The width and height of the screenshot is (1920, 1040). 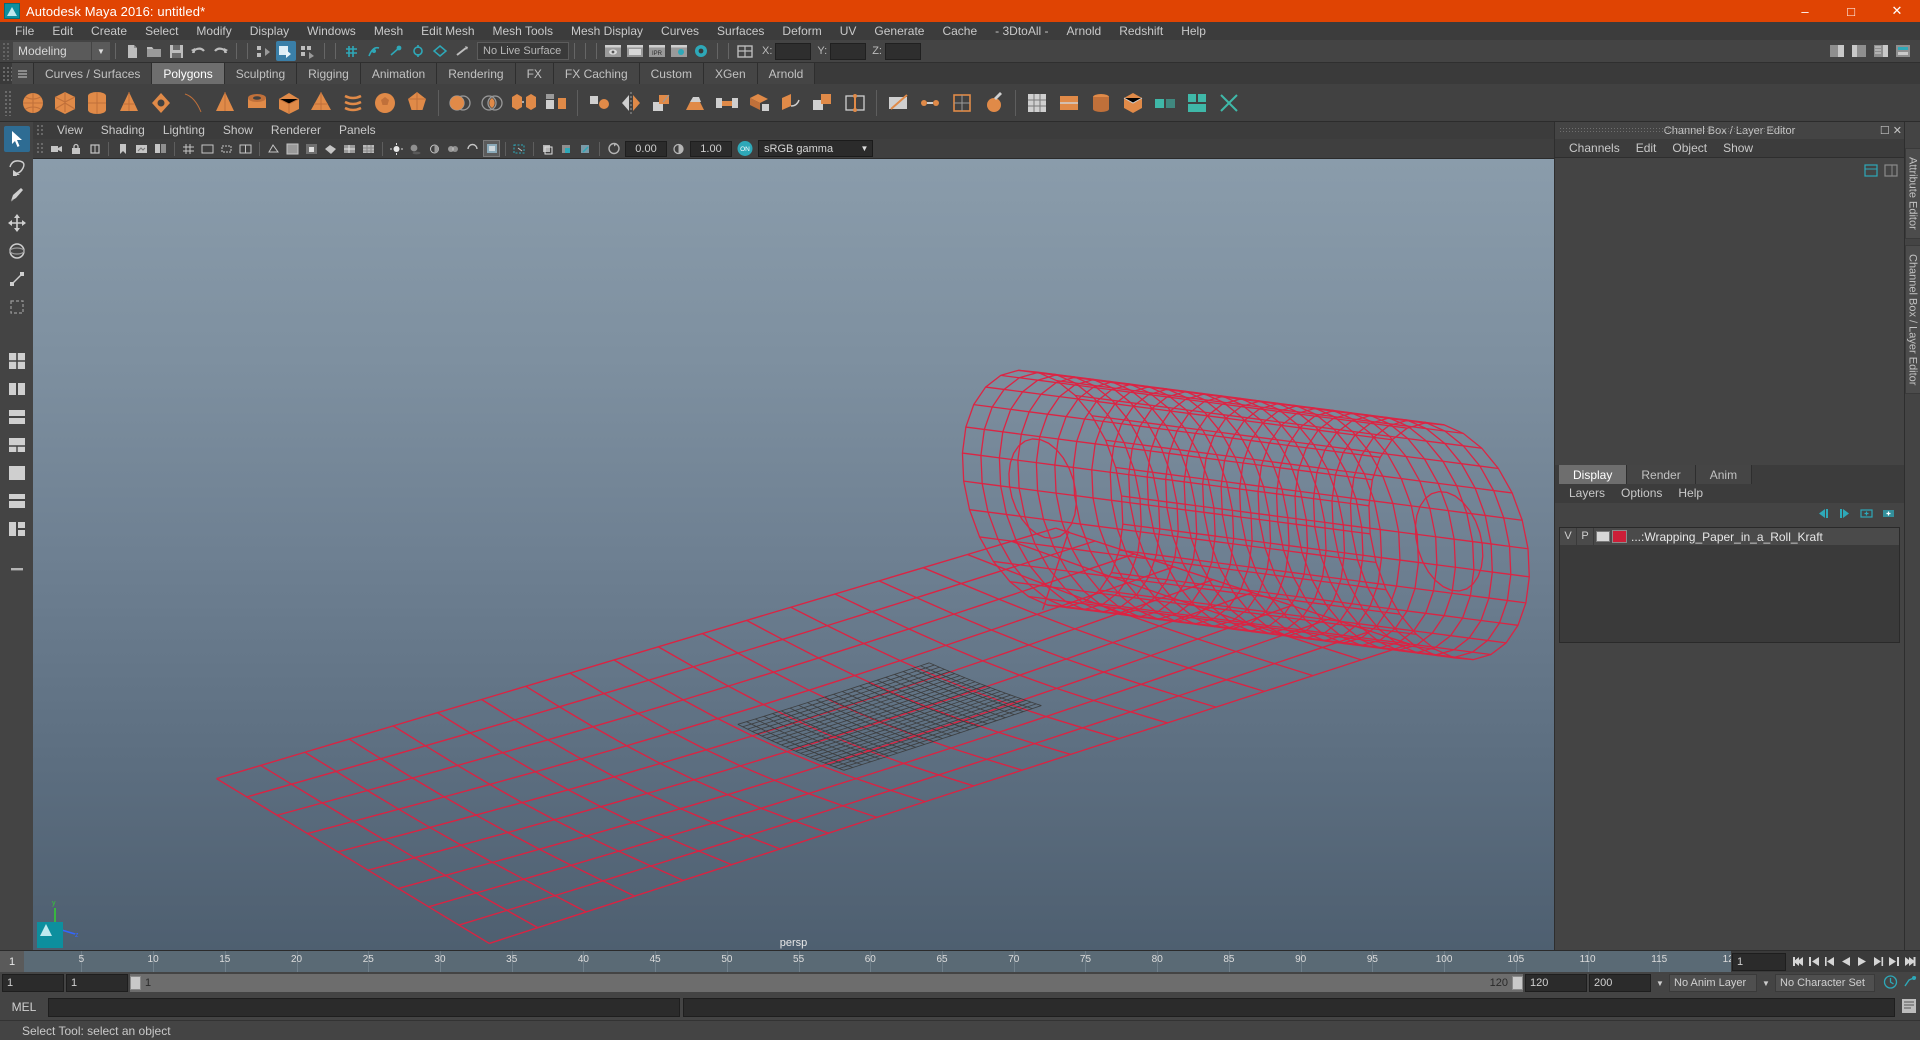 What do you see at coordinates (815, 148) in the screenshot?
I see `view-transform-select: sRGB gamma ▼` at bounding box center [815, 148].